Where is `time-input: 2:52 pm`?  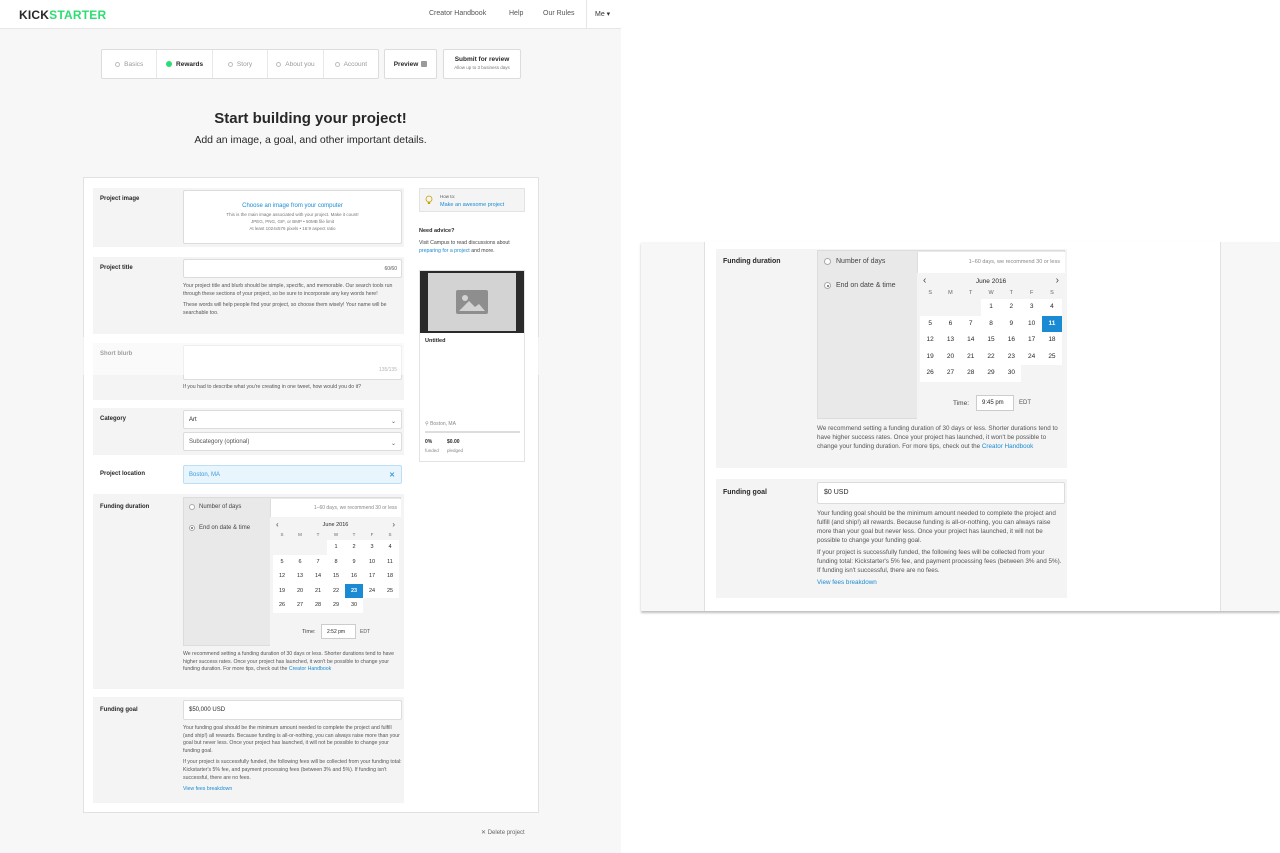 time-input: 2:52 pm is located at coordinates (338, 631).